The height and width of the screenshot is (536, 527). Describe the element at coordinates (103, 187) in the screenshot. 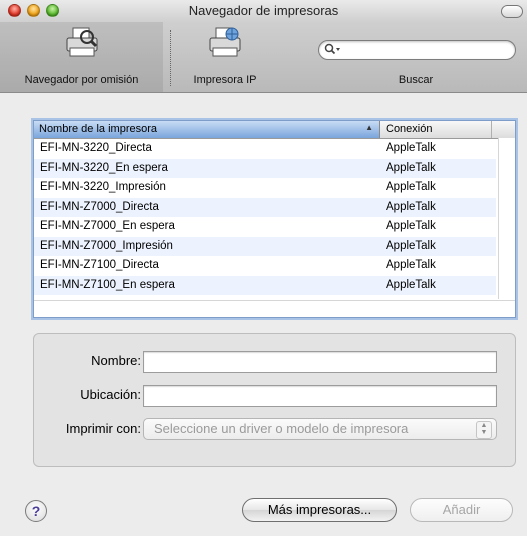

I see `printer-name-cell: EFI-MN-3220_Impresión` at that location.